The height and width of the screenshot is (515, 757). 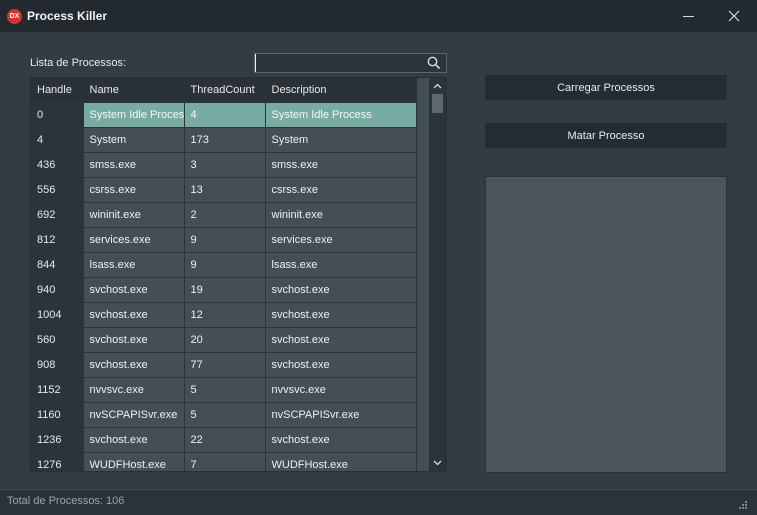 I want to click on cell-threadcount: 22, so click(x=225, y=440).